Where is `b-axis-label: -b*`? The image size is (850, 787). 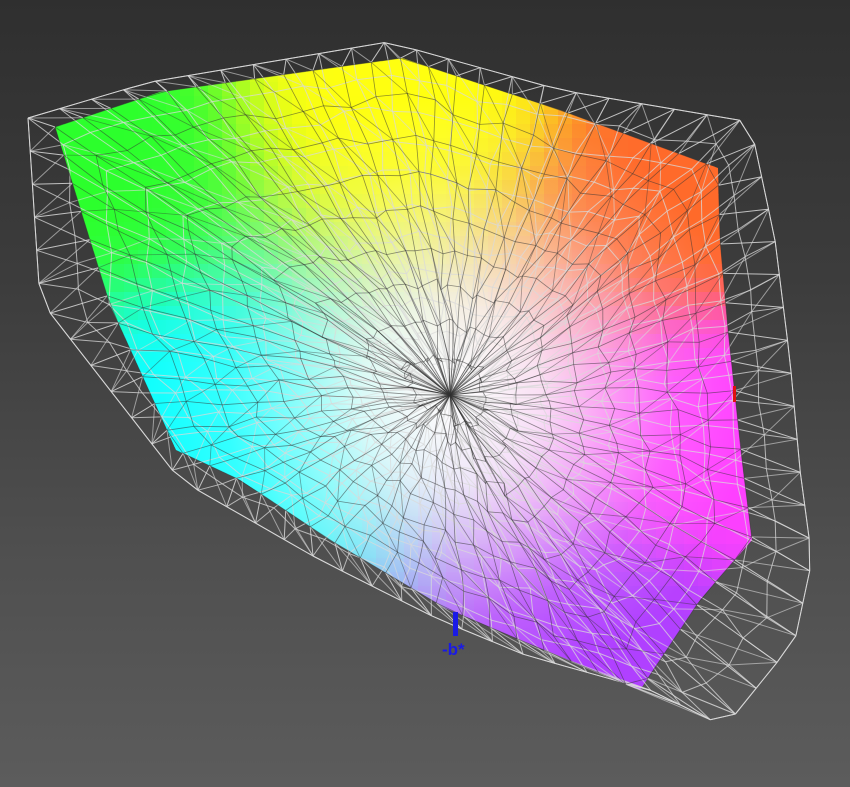
b-axis-label: -b* is located at coordinates (453, 649).